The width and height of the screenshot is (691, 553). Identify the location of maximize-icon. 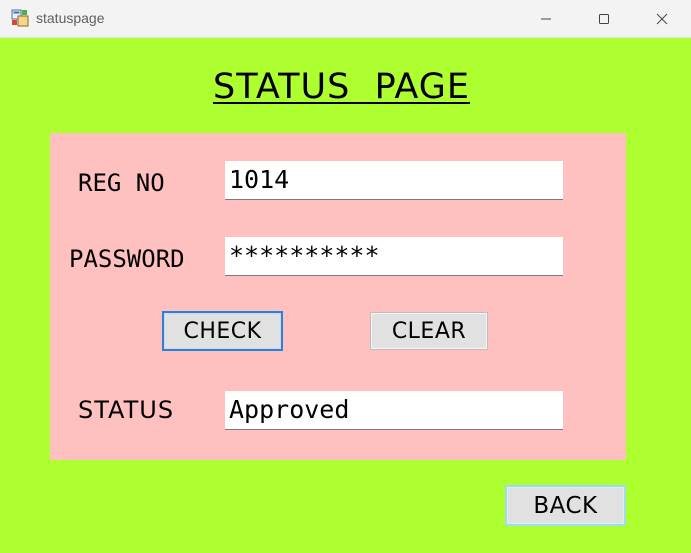
(604, 19).